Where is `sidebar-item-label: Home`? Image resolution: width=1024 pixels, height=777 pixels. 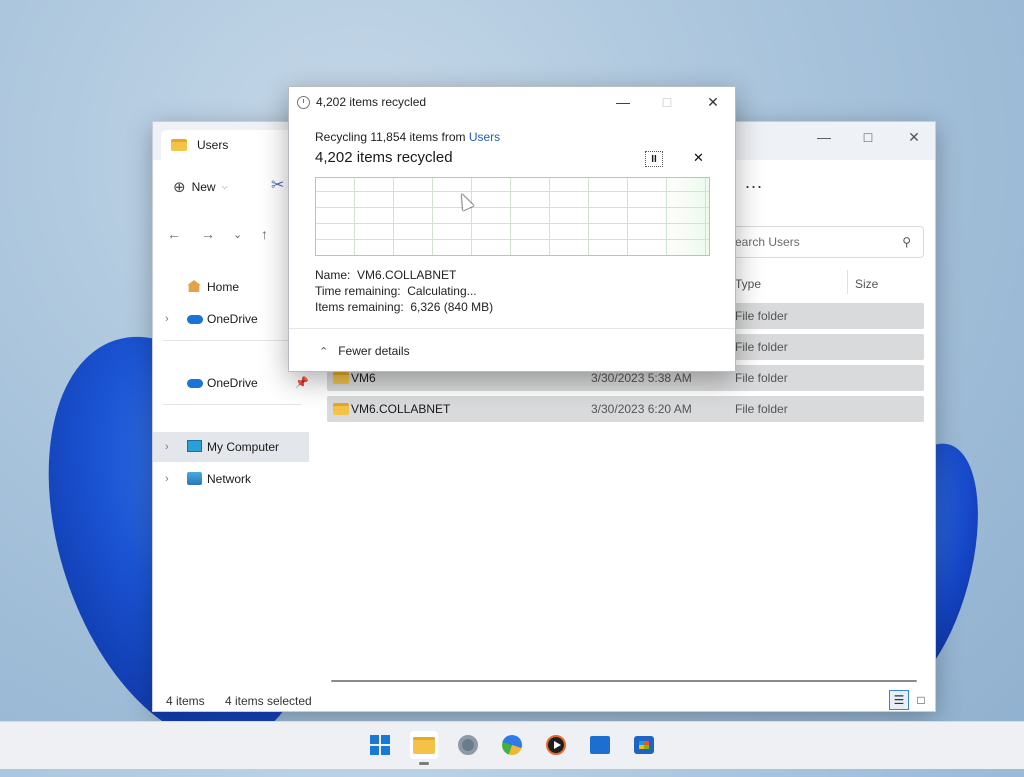
sidebar-item-label: Home is located at coordinates (223, 287).